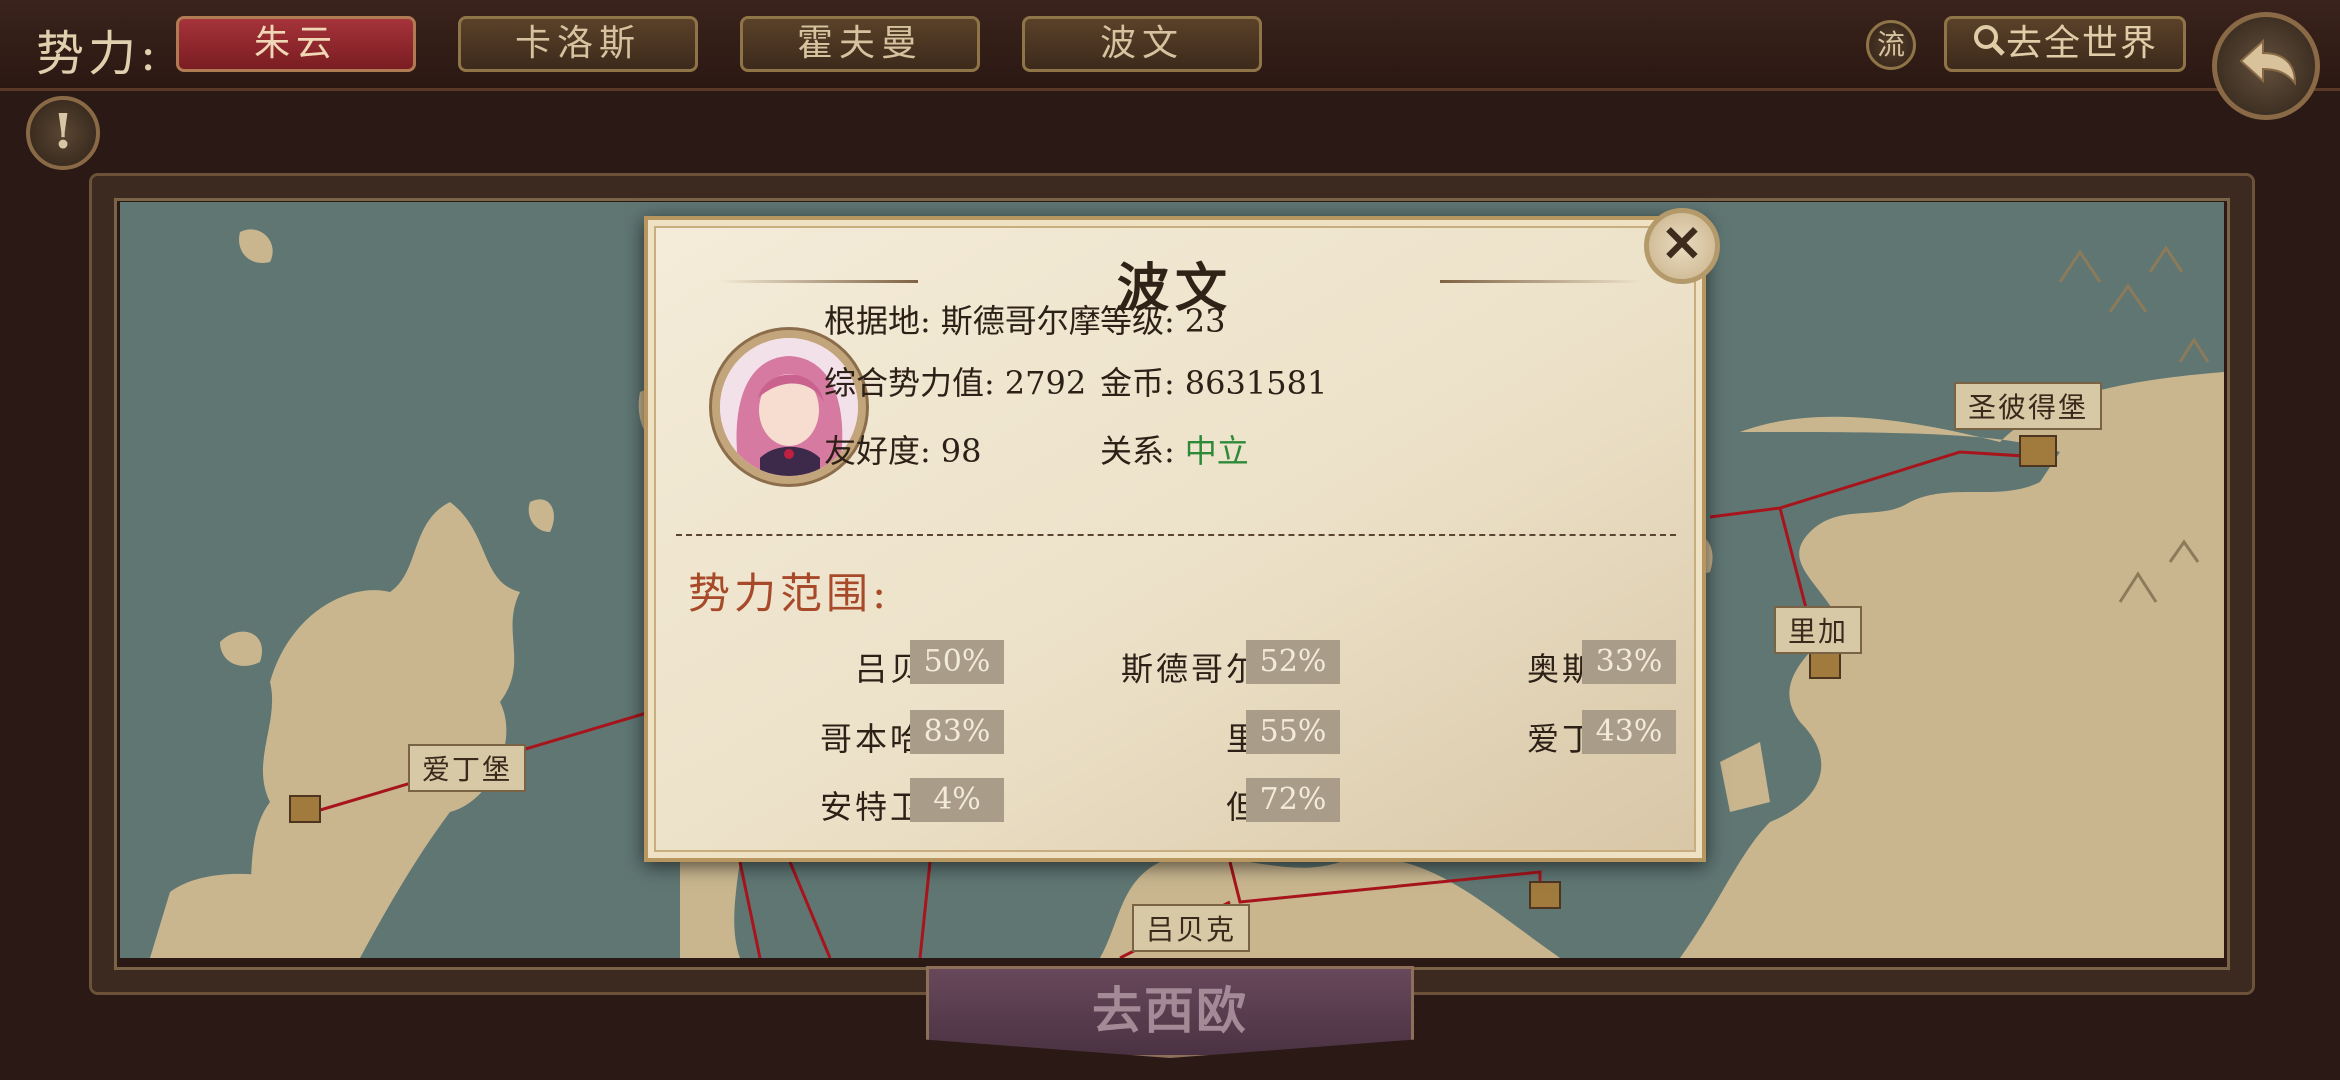  Describe the element at coordinates (578, 44) in the screenshot. I see `faction-tab-carlos: 卡洛斯` at that location.